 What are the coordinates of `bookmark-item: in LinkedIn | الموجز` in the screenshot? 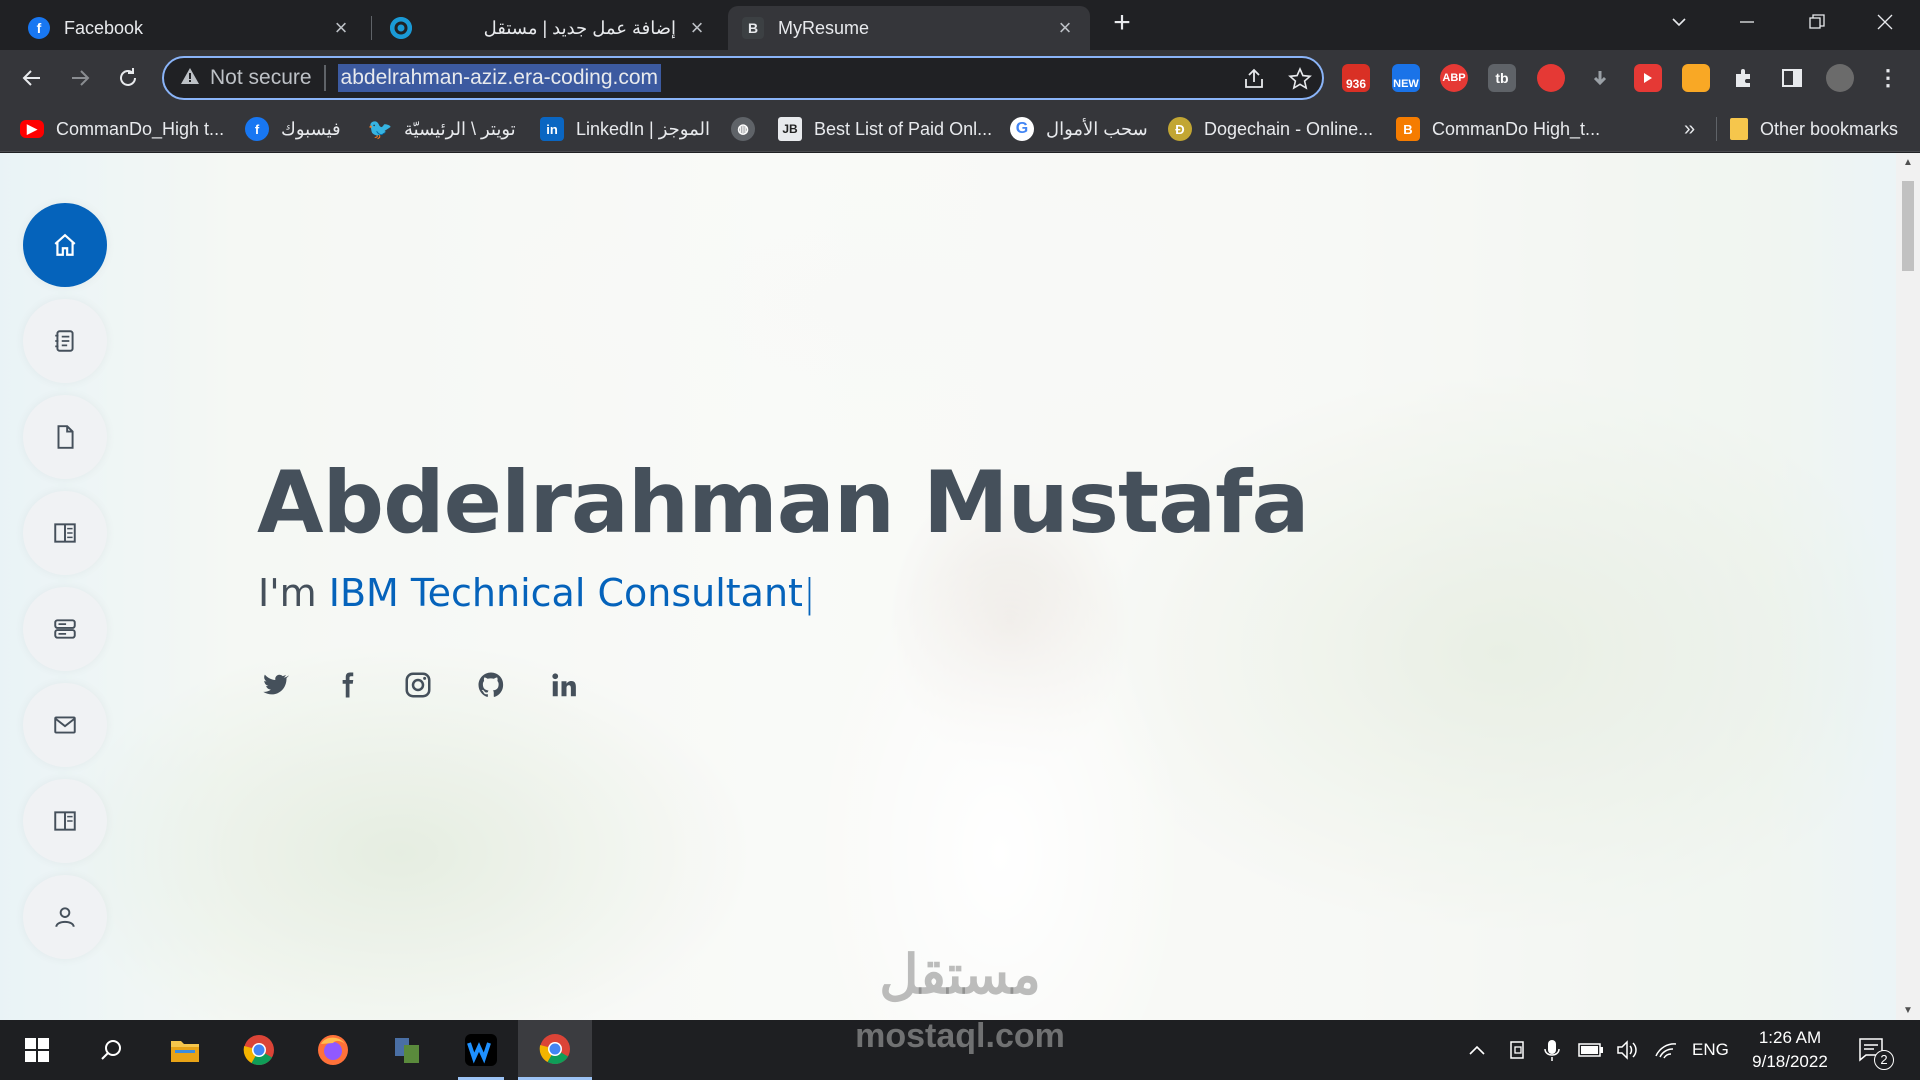 It's located at (625, 129).